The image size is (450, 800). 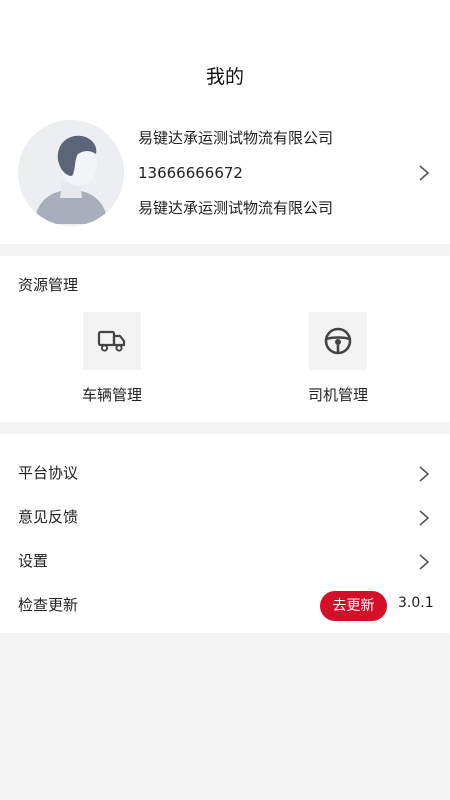 What do you see at coordinates (33, 561) in the screenshot?
I see `menu-item-label: 设置` at bounding box center [33, 561].